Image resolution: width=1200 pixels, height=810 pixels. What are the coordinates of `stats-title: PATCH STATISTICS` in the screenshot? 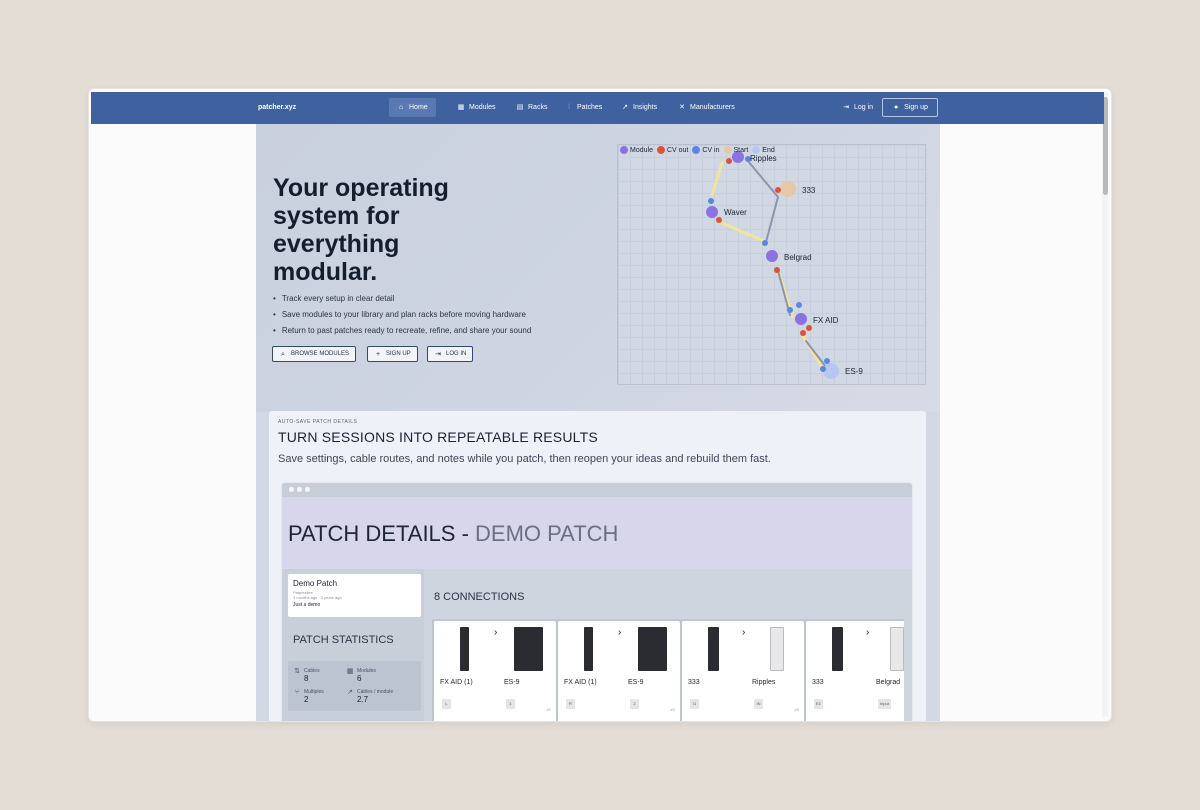 It's located at (343, 640).